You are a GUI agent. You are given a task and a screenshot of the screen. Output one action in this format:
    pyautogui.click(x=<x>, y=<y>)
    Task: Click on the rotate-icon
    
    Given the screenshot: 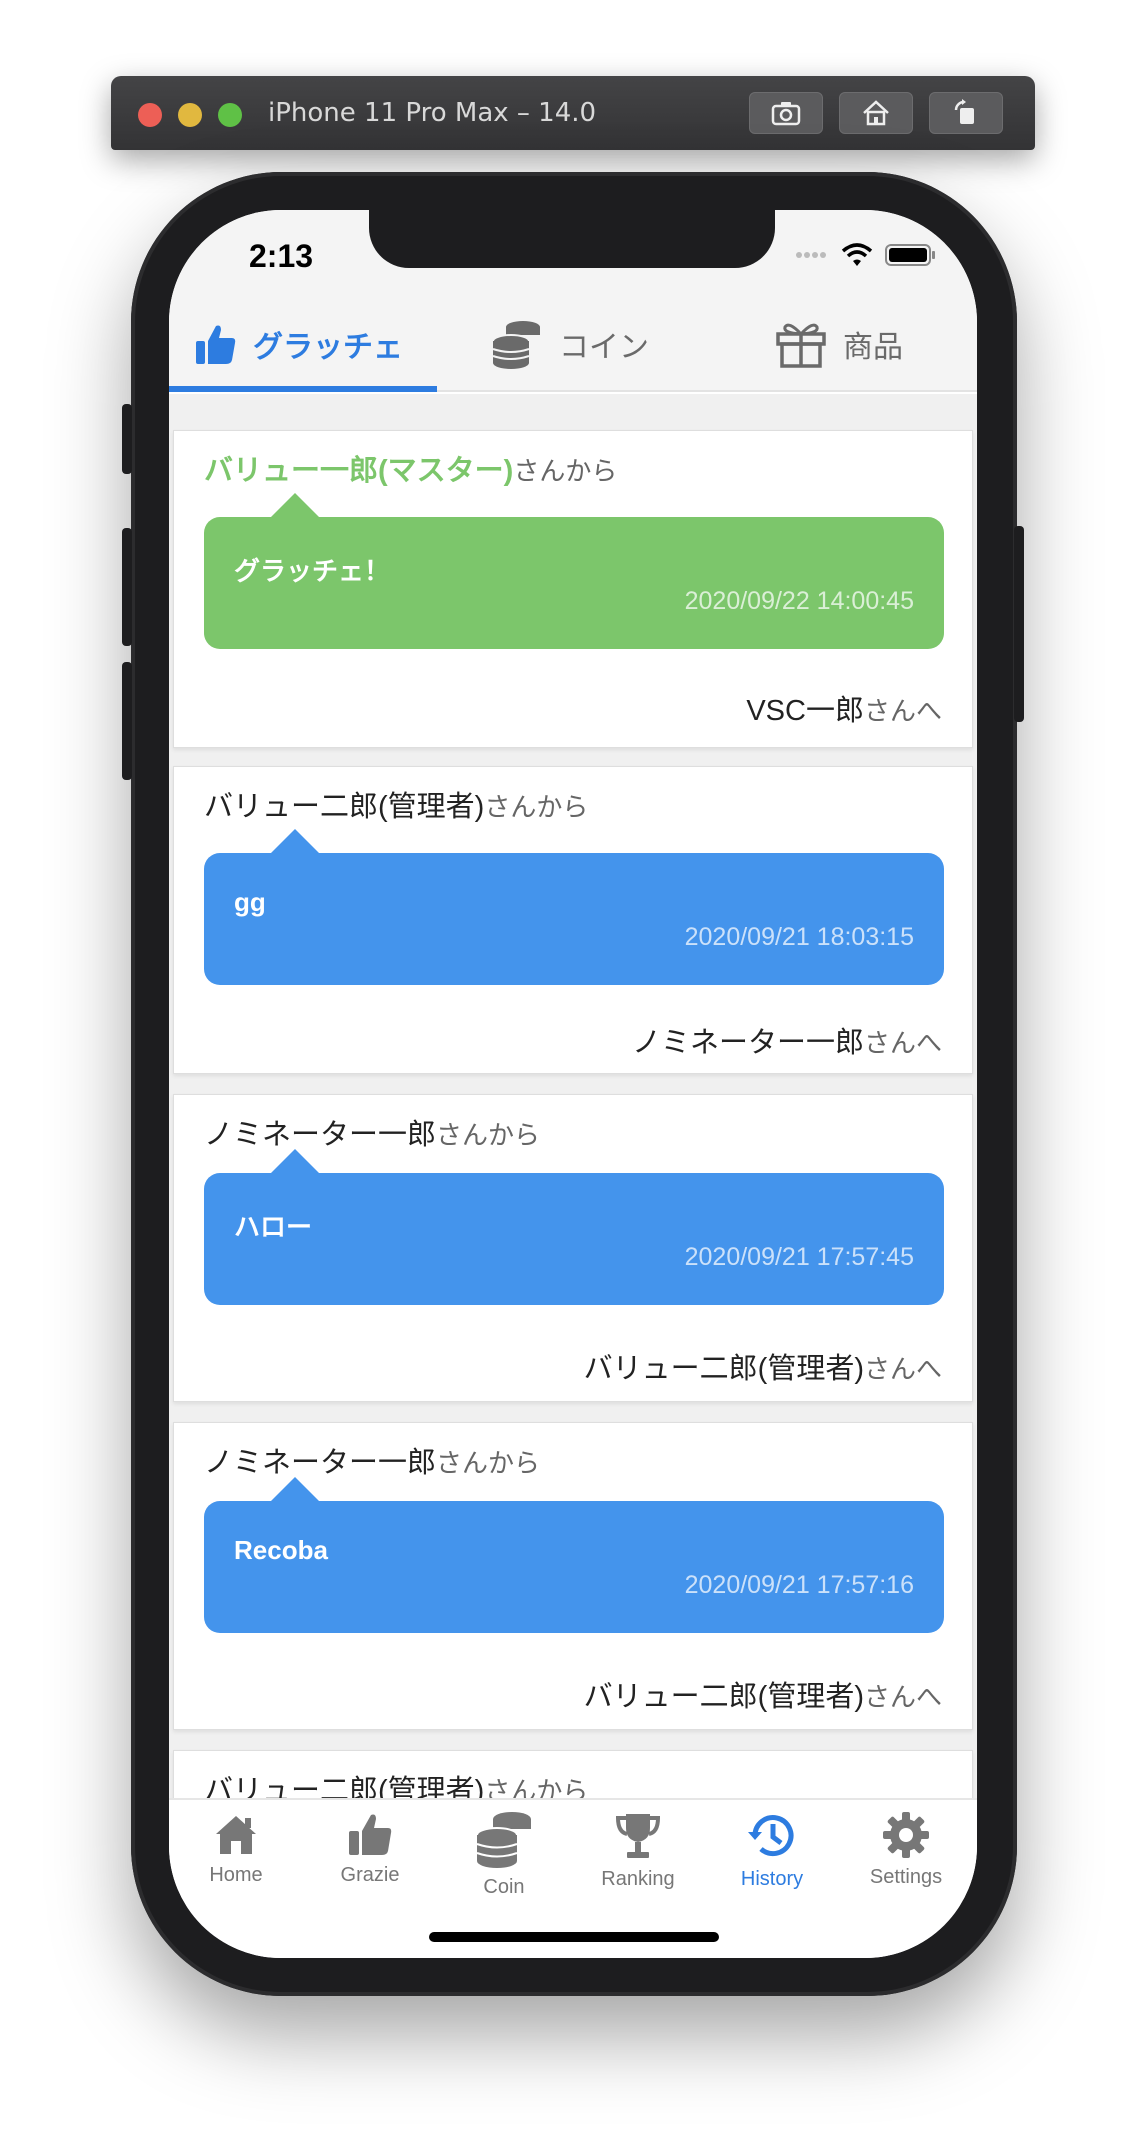 What is the action you would take?
    pyautogui.click(x=964, y=111)
    